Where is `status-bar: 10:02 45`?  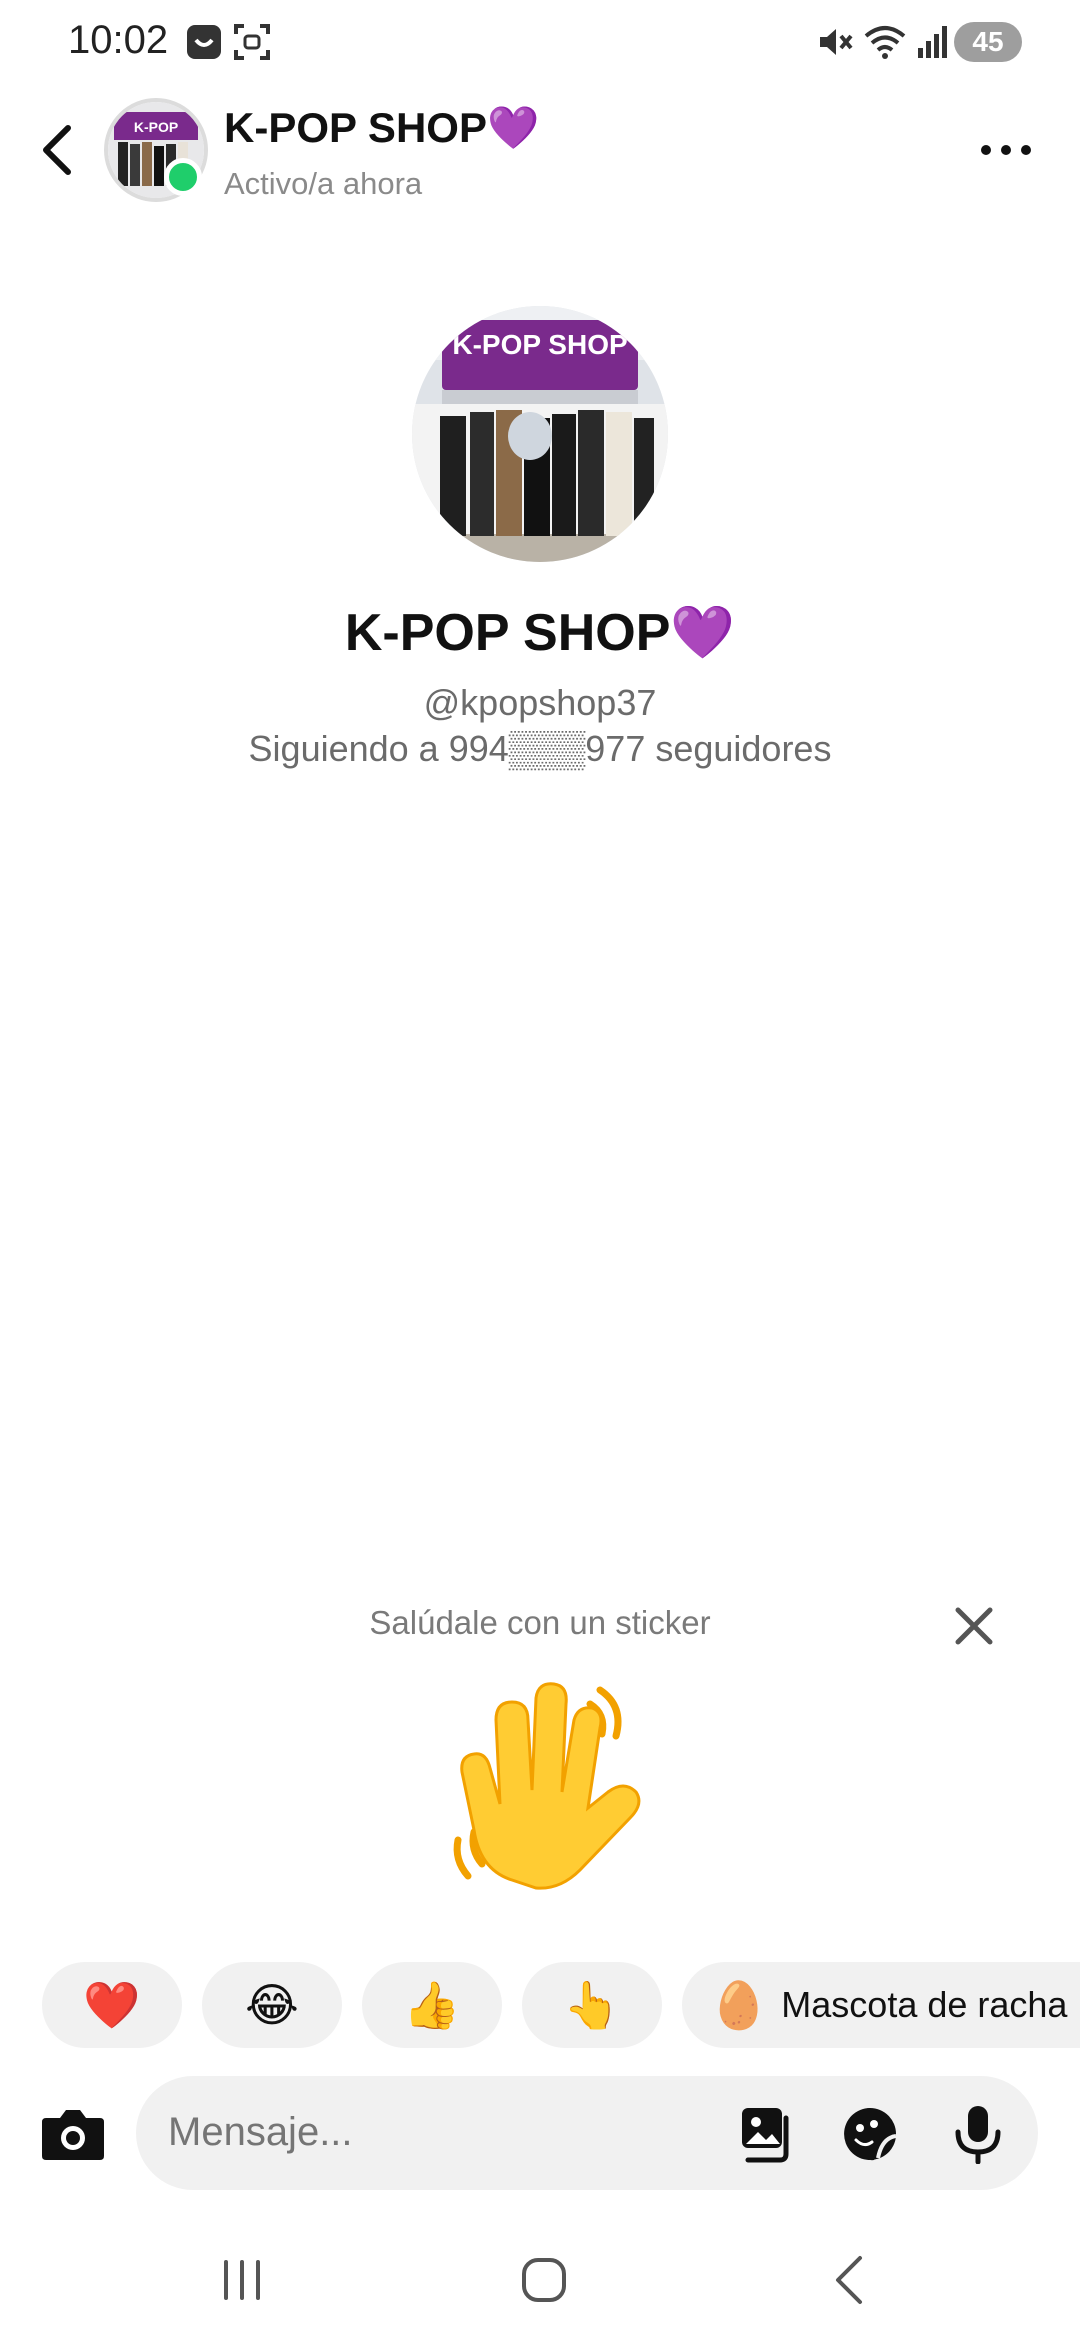
status-bar: 10:02 45 is located at coordinates (540, 42).